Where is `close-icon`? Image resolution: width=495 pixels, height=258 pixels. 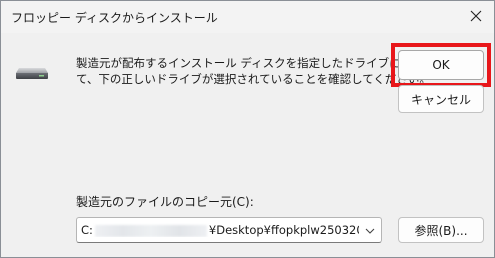 close-icon is located at coordinates (476, 16).